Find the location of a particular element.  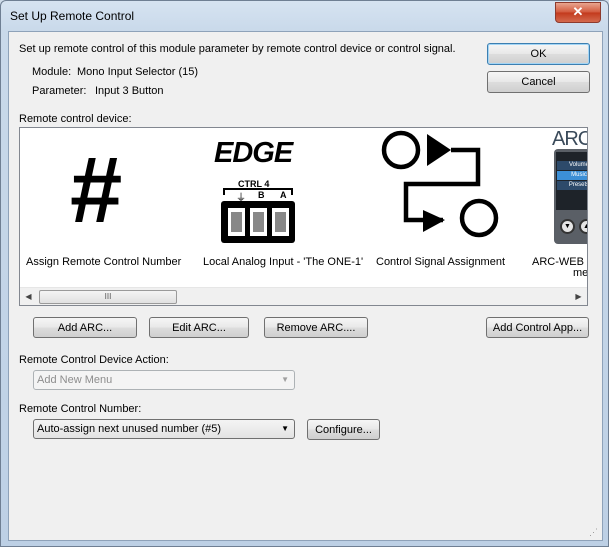

number-select: Auto-assign next unused number (#5) ▼ is located at coordinates (164, 429).